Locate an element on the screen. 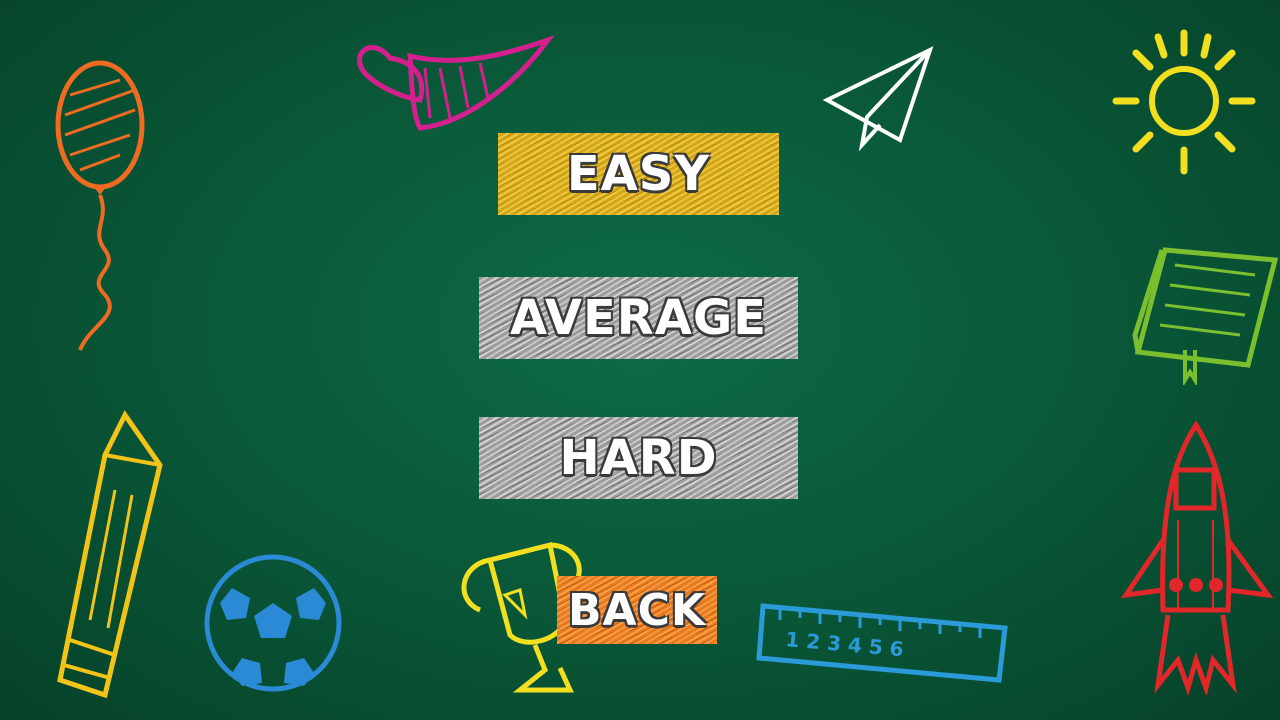  average-label: AVERAGE is located at coordinates (638, 318).